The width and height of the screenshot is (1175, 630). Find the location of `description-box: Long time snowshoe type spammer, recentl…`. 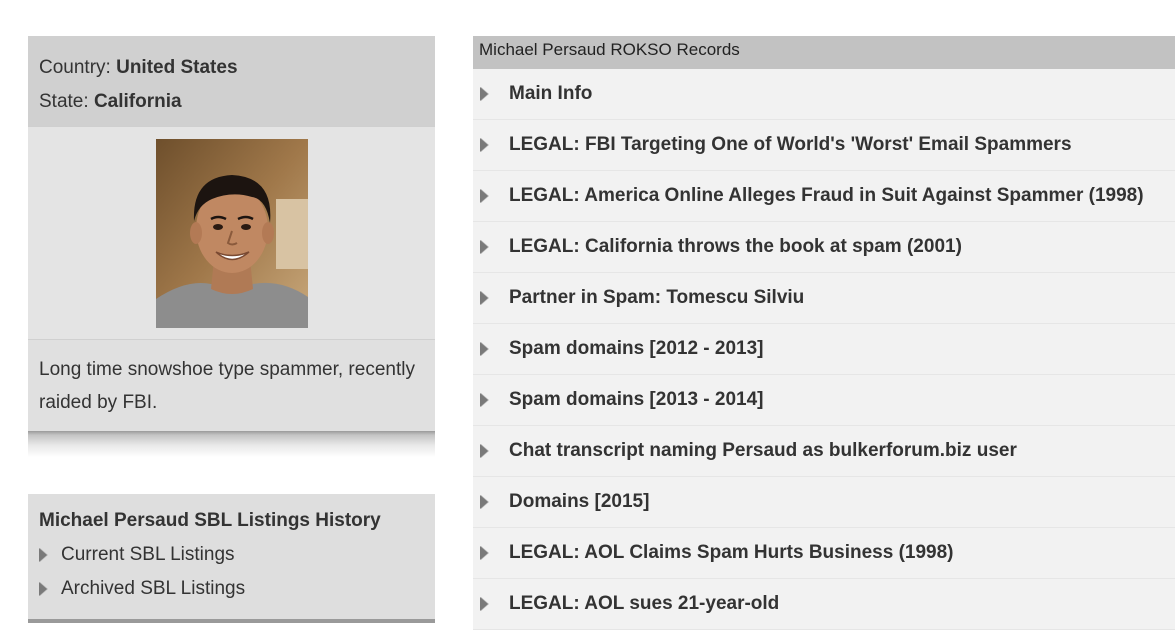

description-box: Long time snowshoe type spammer, recentl… is located at coordinates (231, 385).